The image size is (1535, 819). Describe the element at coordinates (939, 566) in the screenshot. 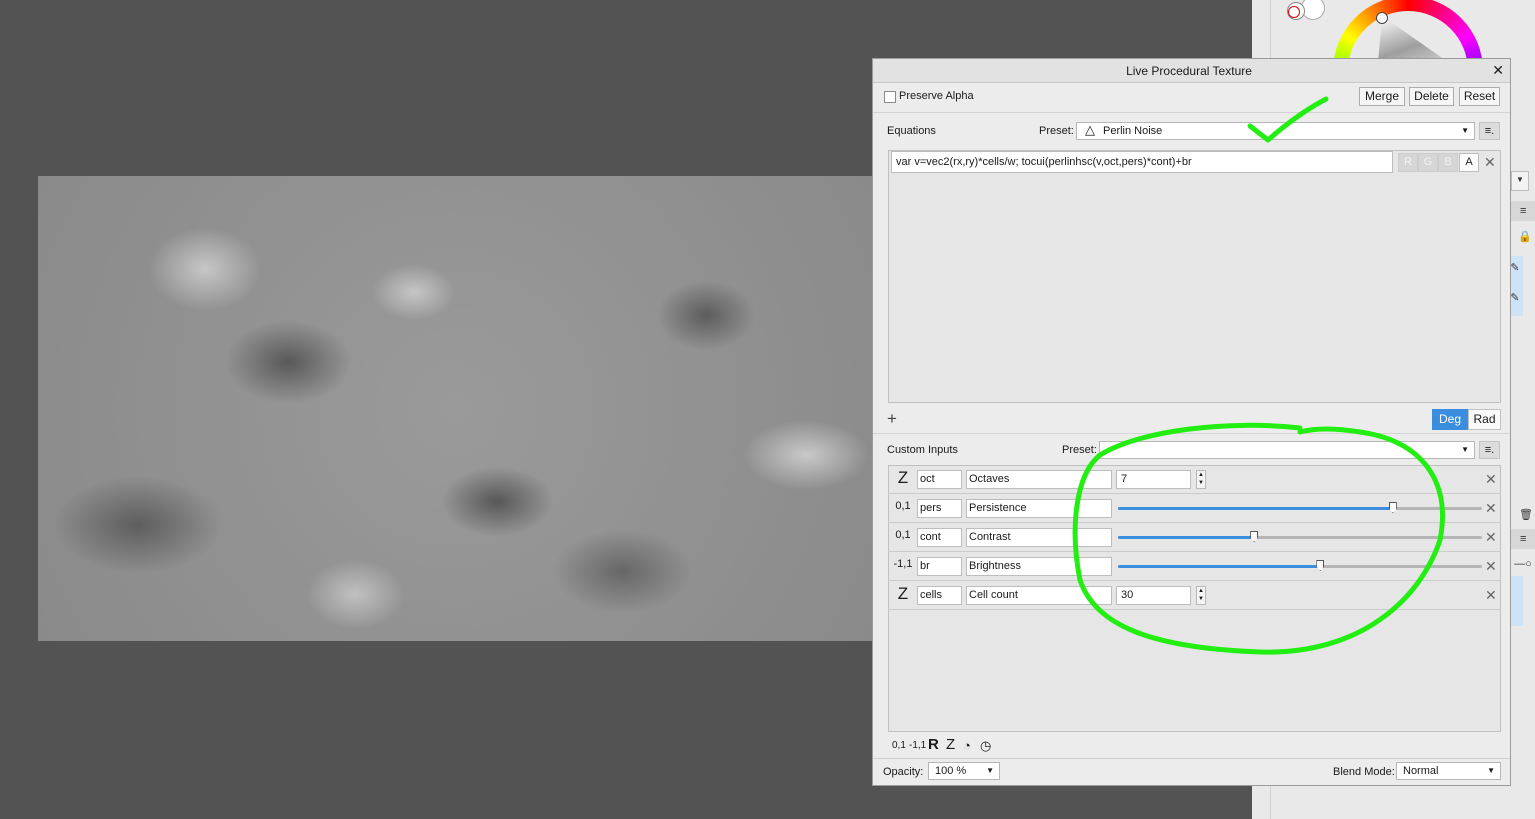

I see `variable-name-field: br` at that location.